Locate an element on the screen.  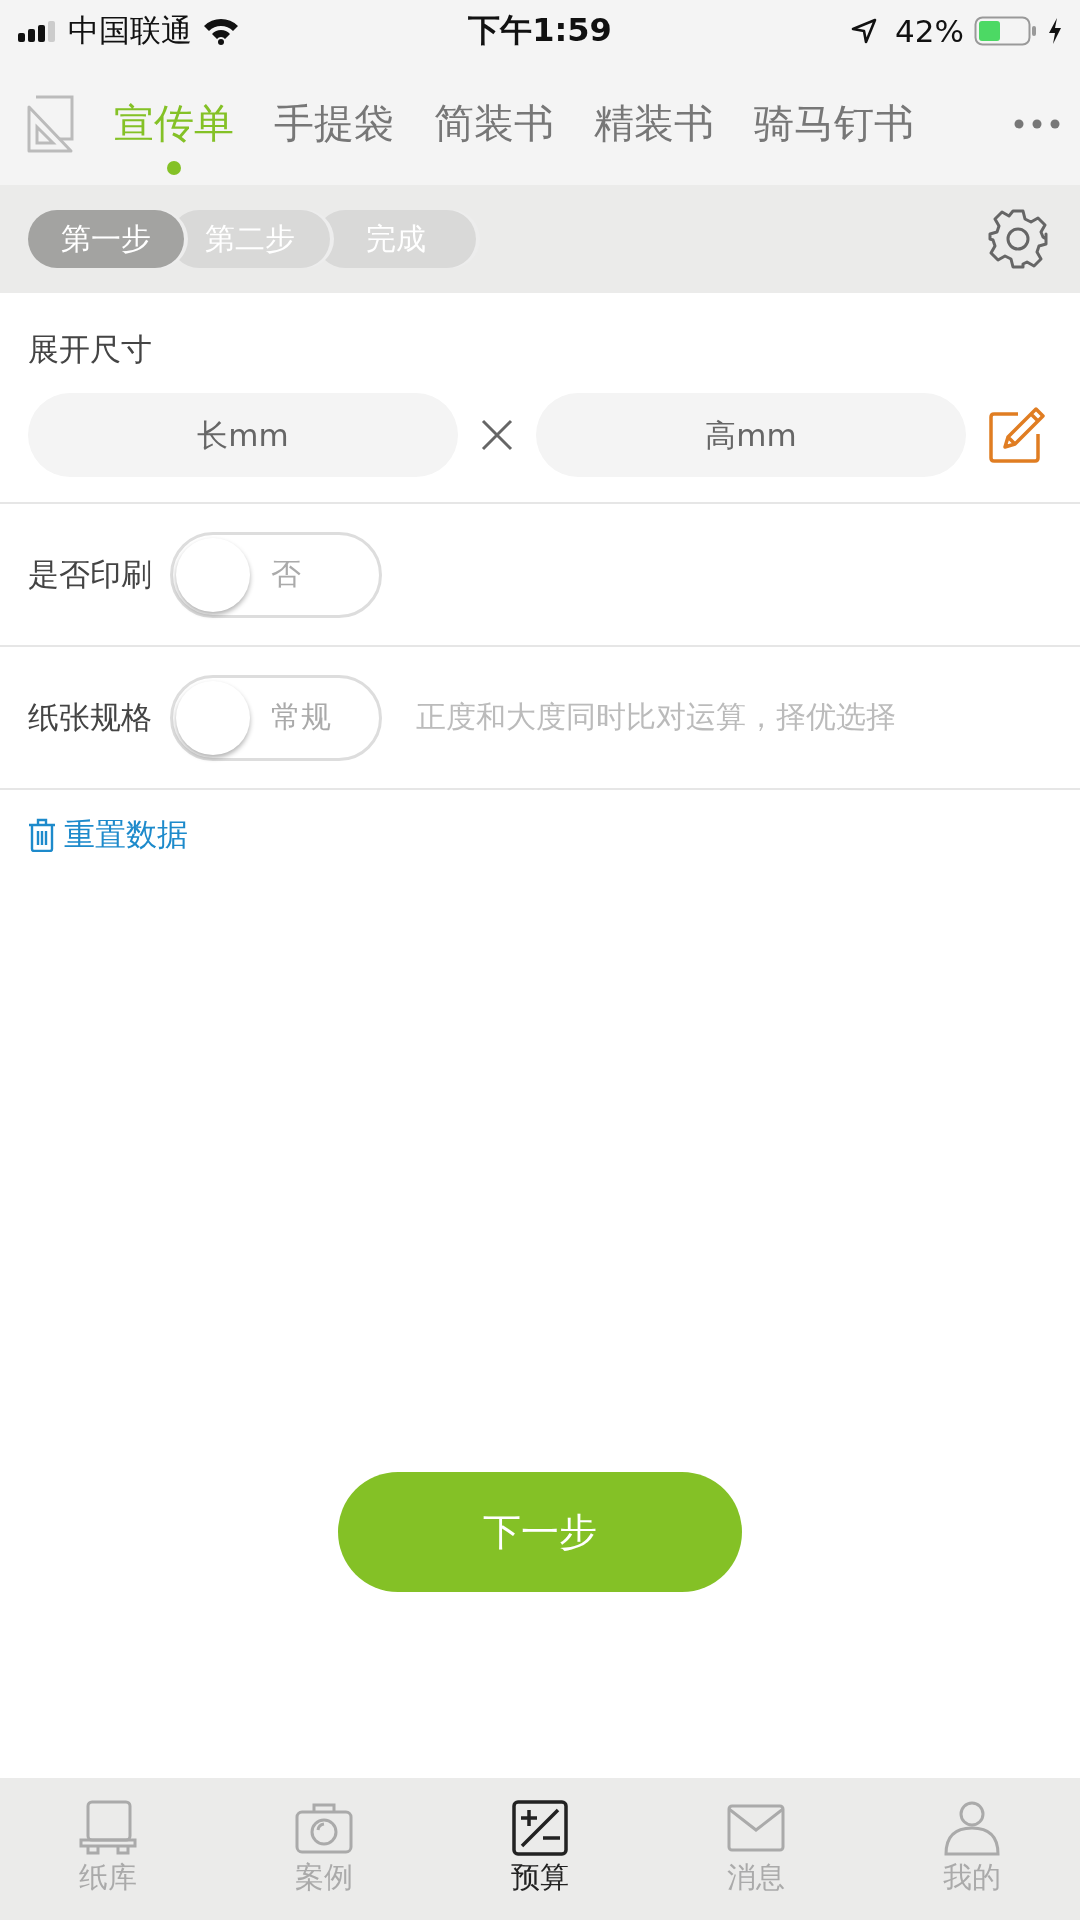
reset-link: 重置数据 is located at coordinates (126, 835).